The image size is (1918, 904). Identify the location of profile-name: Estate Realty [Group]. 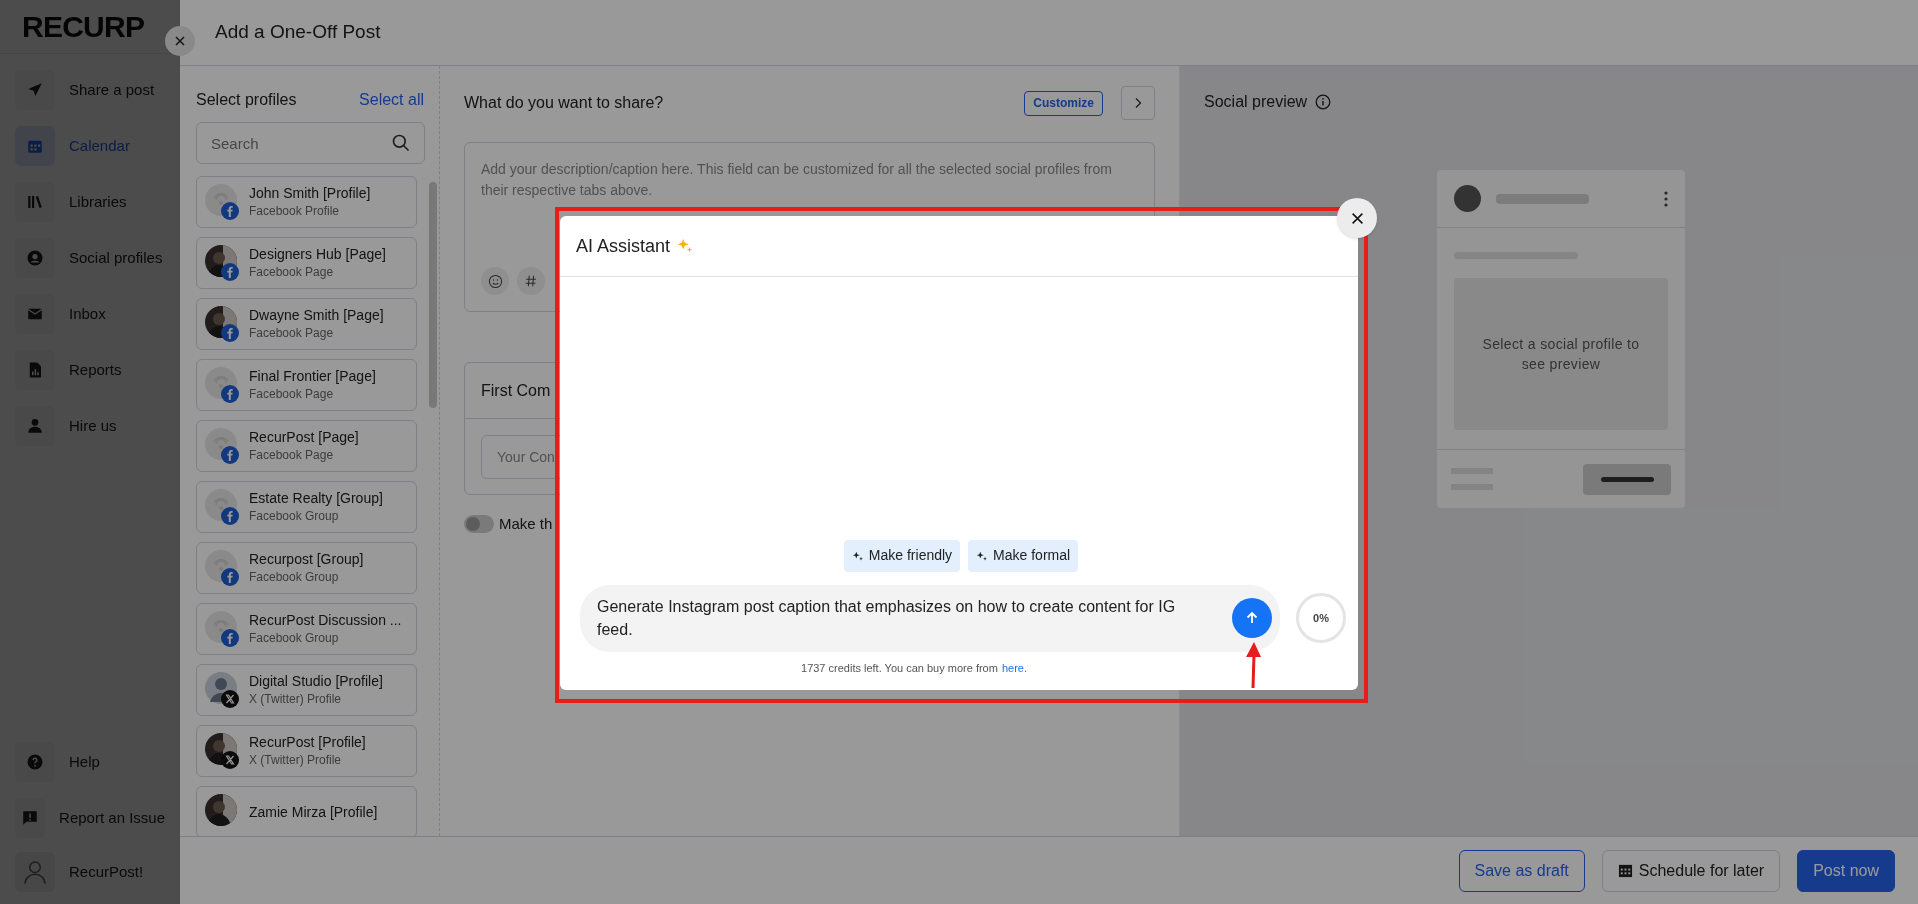
(316, 498).